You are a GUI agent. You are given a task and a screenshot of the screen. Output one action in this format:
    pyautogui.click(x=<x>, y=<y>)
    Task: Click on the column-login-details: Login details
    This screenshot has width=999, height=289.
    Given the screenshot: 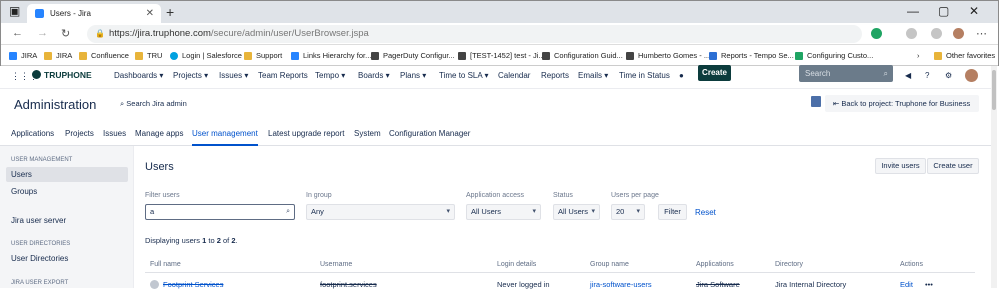 What is the action you would take?
    pyautogui.click(x=517, y=264)
    